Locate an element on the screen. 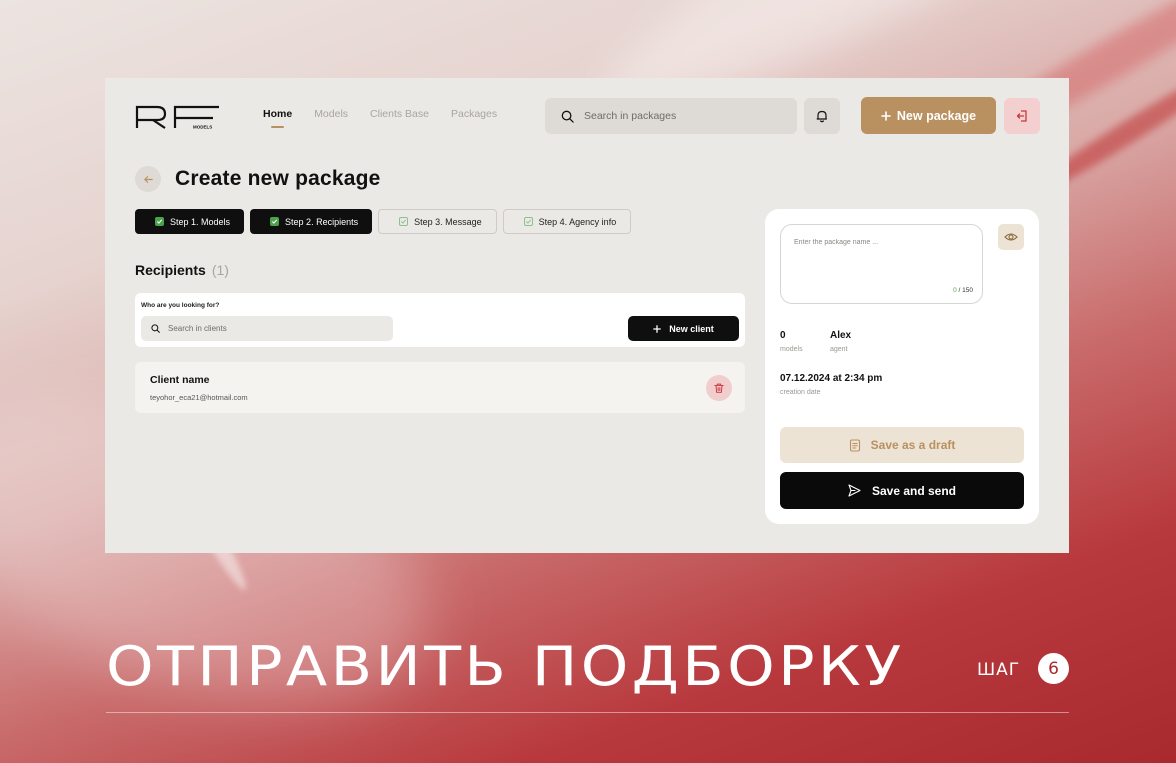 This screenshot has width=1176, height=763. new-client-button: New client is located at coordinates (683, 328).